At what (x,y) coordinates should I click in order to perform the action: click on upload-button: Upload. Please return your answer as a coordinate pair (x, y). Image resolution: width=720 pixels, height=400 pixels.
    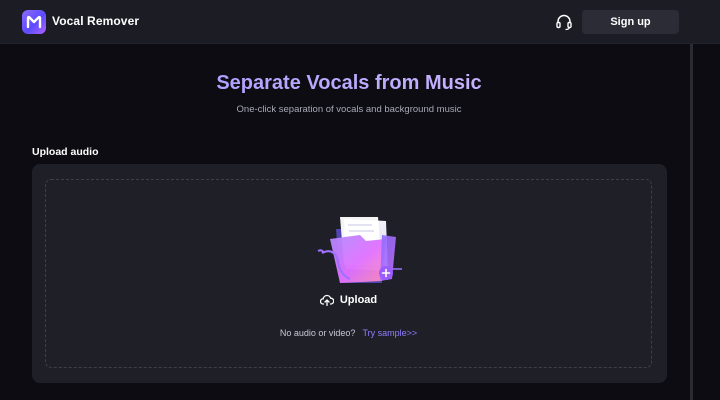
    Looking at the image, I should click on (348, 300).